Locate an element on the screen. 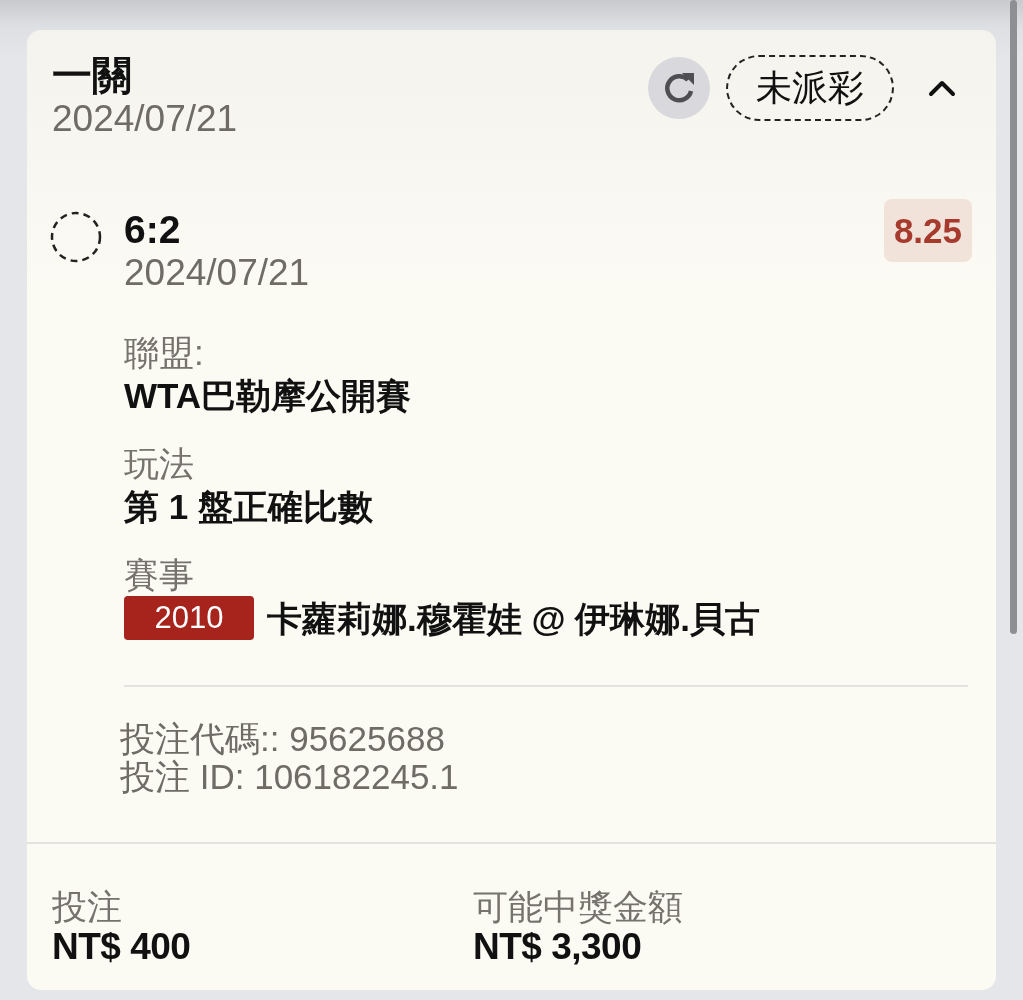 The height and width of the screenshot is (1000, 1023). total-label: 投注 is located at coordinates (87, 907).